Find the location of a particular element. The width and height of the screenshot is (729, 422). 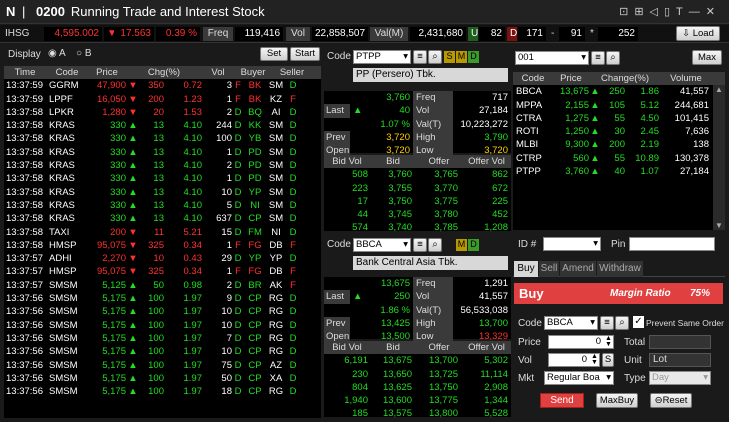

pin-input is located at coordinates (672, 244).